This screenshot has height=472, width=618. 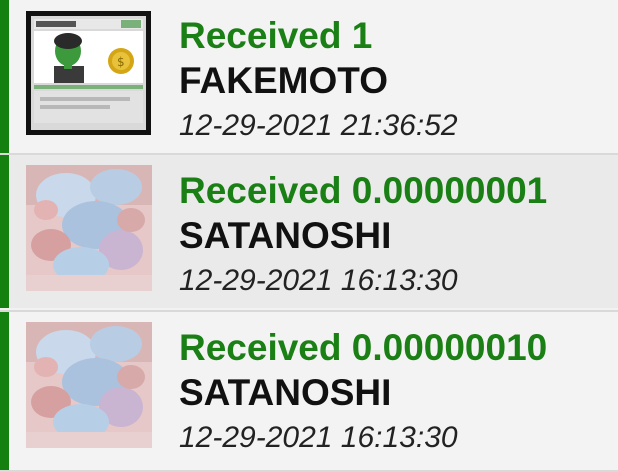 I want to click on transaction-details: Received 1 FAKEMOTO 12-29-2021 21:36:52, so click(x=318, y=81).